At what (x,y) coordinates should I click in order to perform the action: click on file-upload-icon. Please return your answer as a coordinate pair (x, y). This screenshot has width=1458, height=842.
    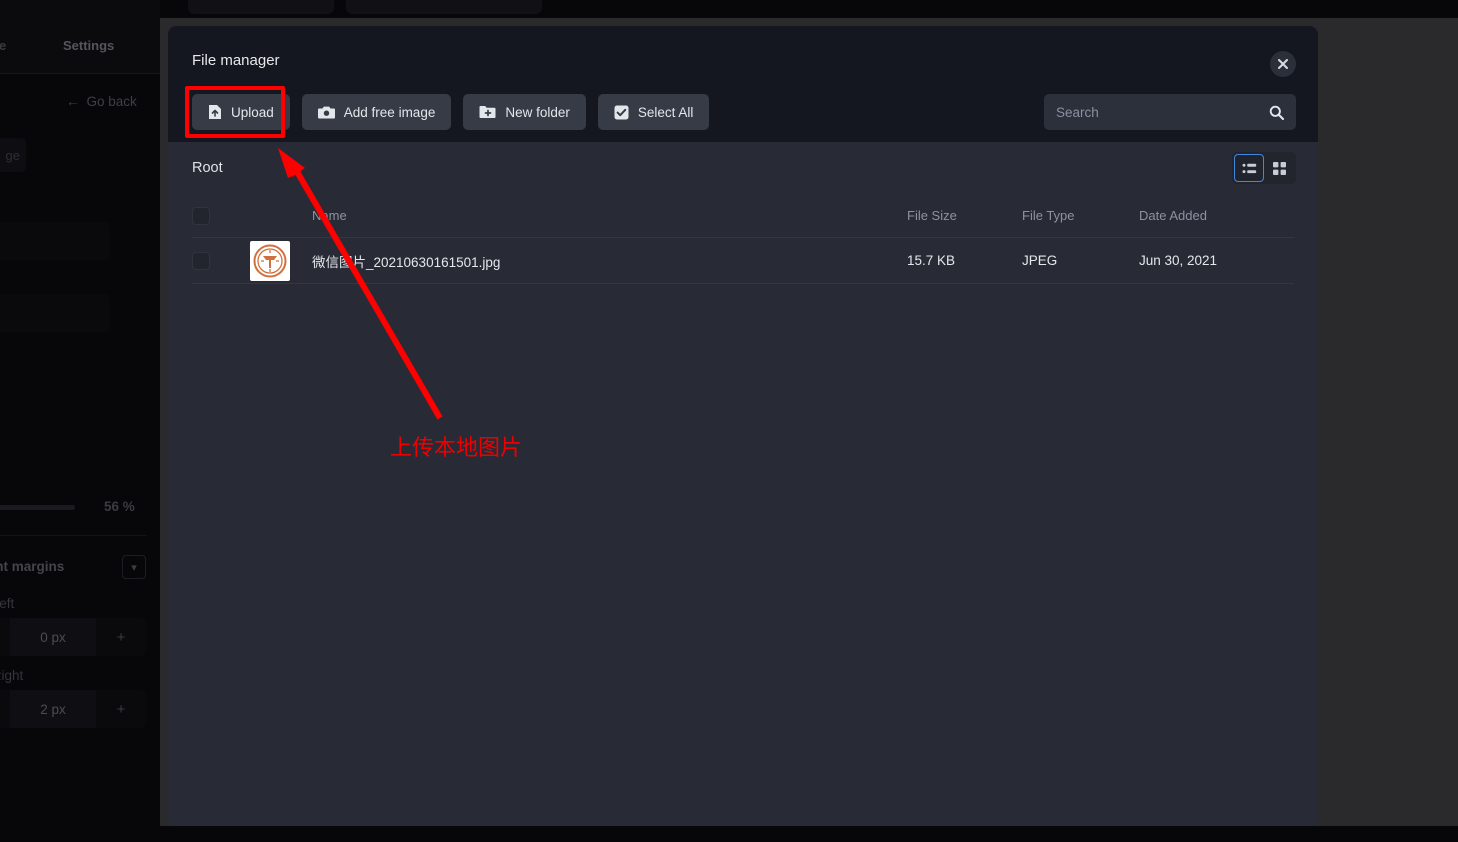
    Looking at the image, I should click on (215, 112).